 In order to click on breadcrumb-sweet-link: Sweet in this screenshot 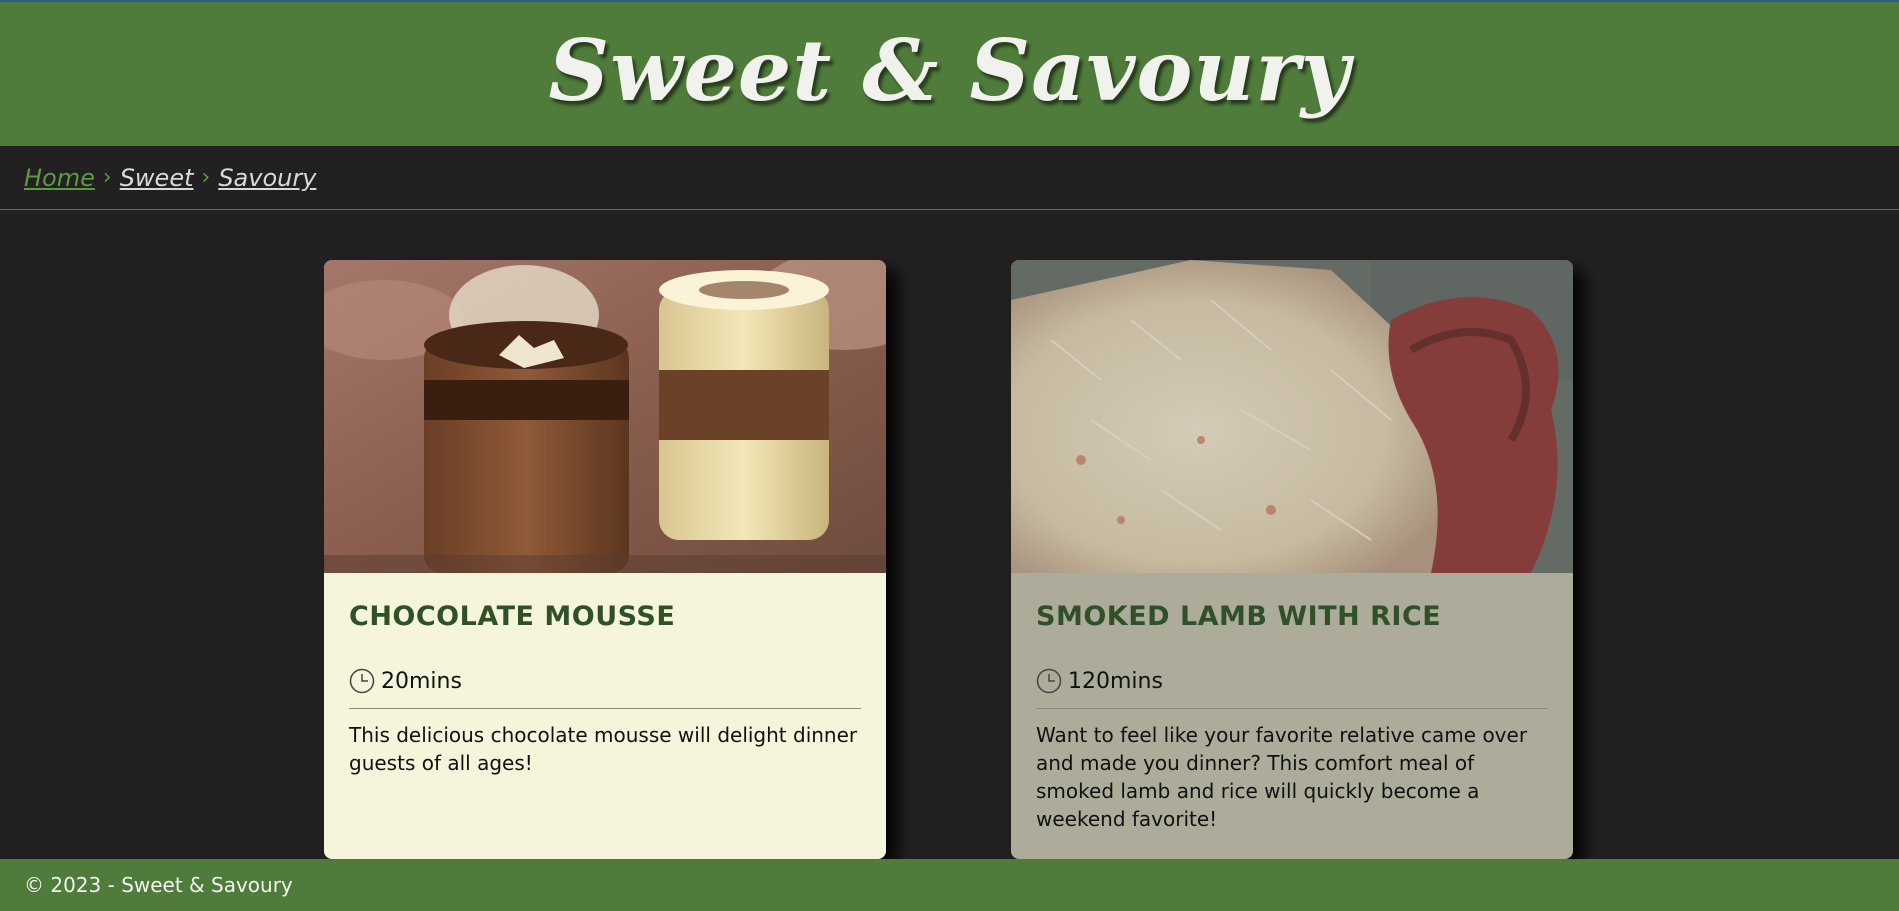, I will do `click(157, 178)`.